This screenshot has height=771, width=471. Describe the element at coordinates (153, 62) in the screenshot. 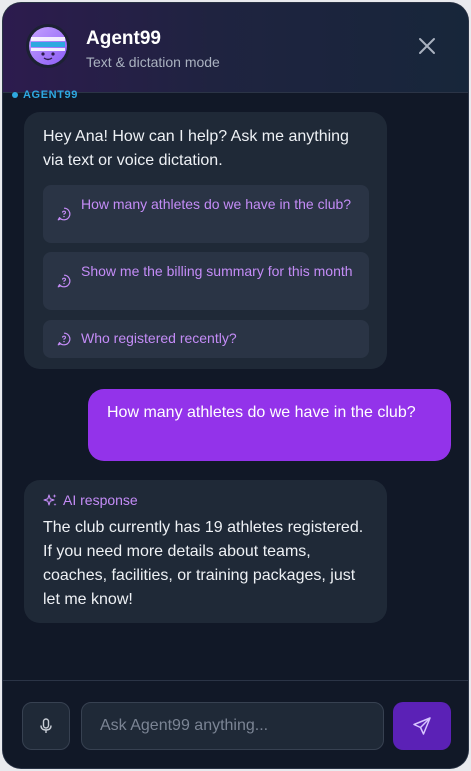

I see `agent-subtitle: Text & dictation mode` at that location.